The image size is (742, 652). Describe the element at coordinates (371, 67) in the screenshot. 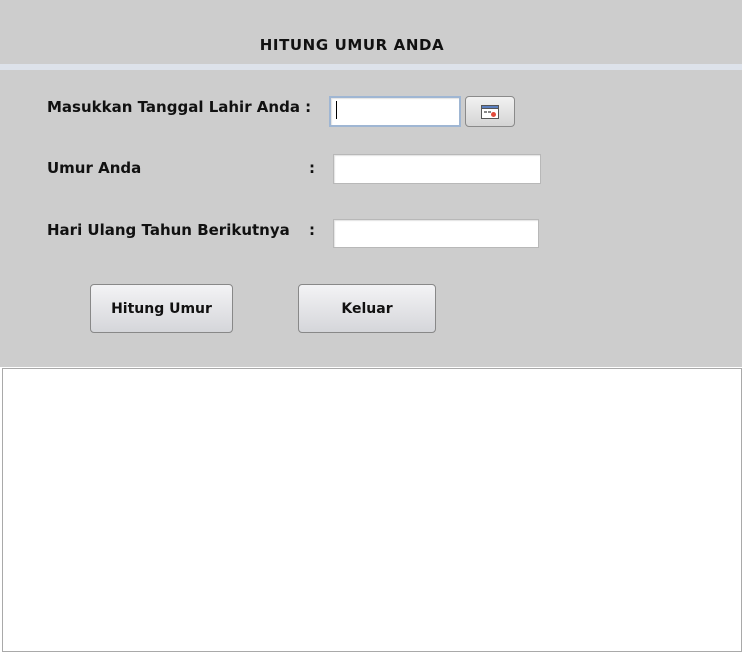

I see `divider` at that location.